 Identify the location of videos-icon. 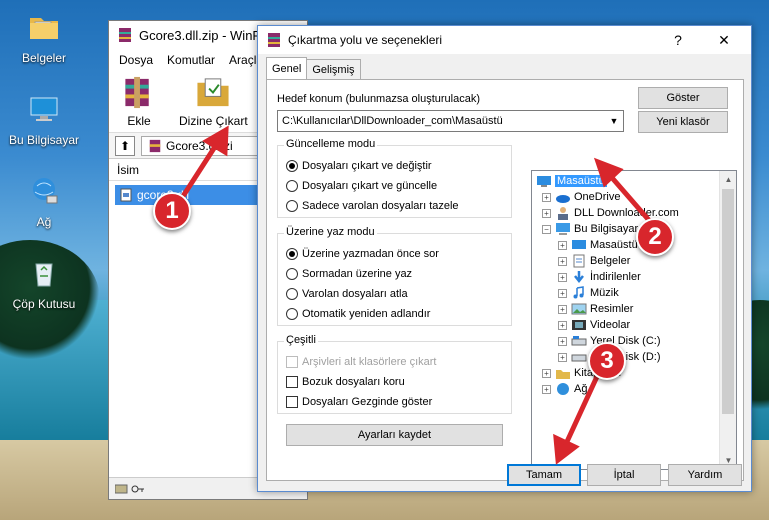
(579, 325).